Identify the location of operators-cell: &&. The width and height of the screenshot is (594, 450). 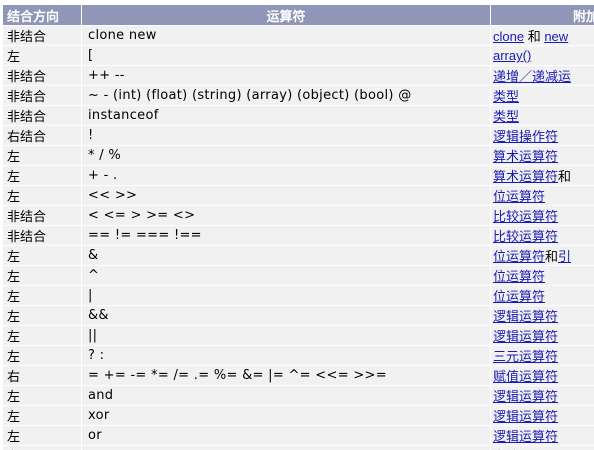
(286, 315).